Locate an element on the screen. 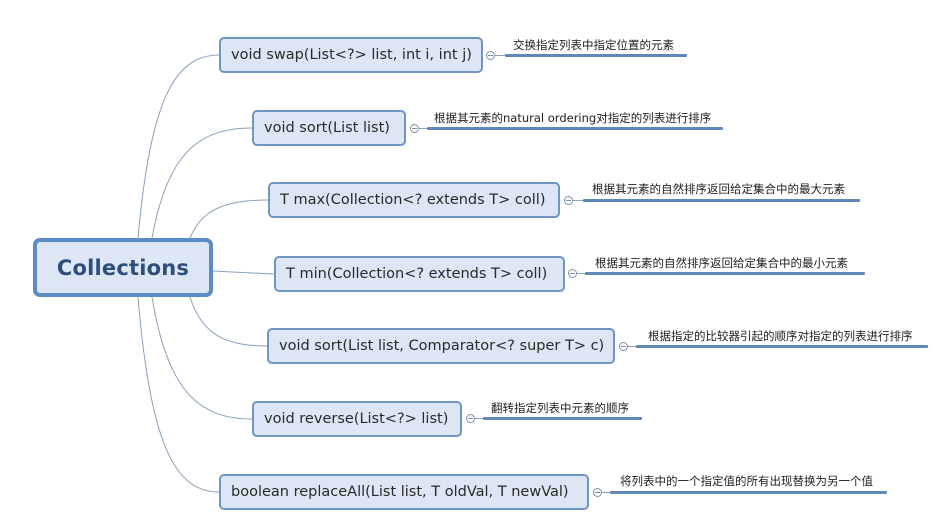 This screenshot has width=942, height=529. branch-topic-swap: void swap(List<?> list, int i, int j) is located at coordinates (351, 55).